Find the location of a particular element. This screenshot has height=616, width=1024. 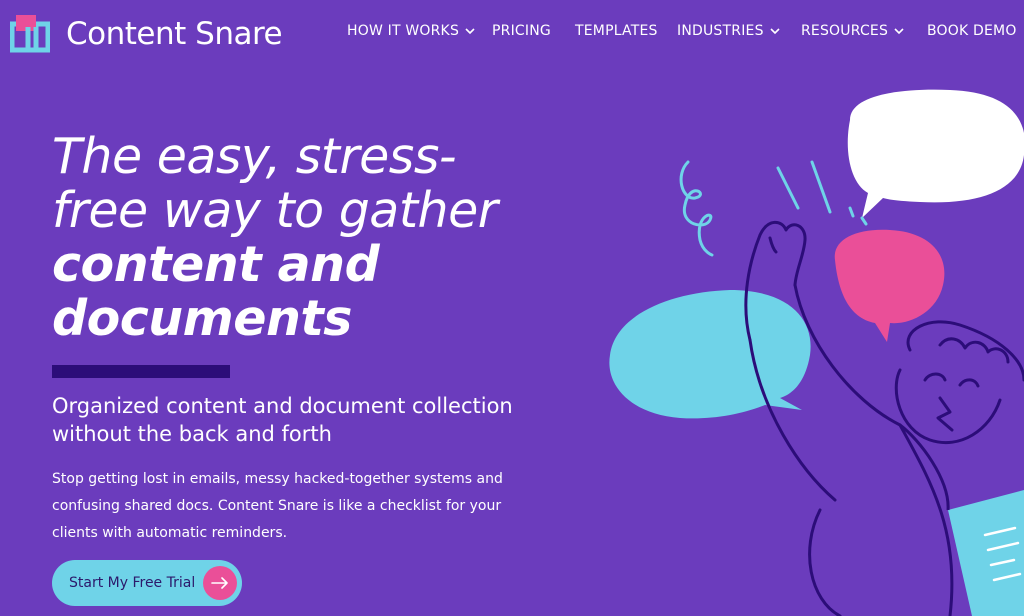

nav-book-demo: BOOK DEMO is located at coordinates (972, 31).